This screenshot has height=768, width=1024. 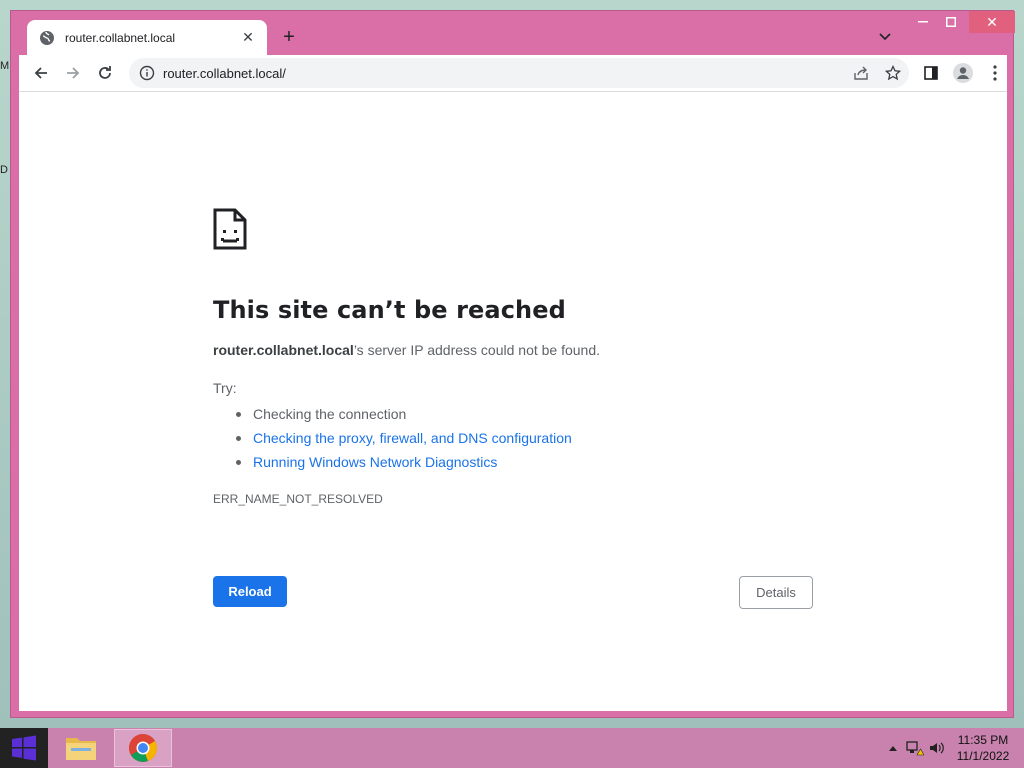 What do you see at coordinates (983, 748) in the screenshot?
I see `taskbar-clock: 11:35 PM 11/1/2022` at bounding box center [983, 748].